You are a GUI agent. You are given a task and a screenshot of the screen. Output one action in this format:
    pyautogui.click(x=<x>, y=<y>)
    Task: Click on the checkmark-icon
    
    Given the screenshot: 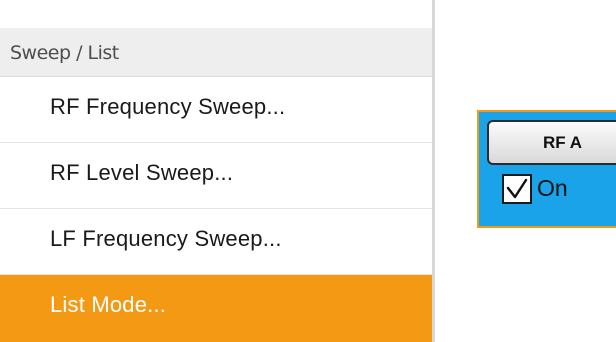 What is the action you would take?
    pyautogui.click(x=517, y=188)
    